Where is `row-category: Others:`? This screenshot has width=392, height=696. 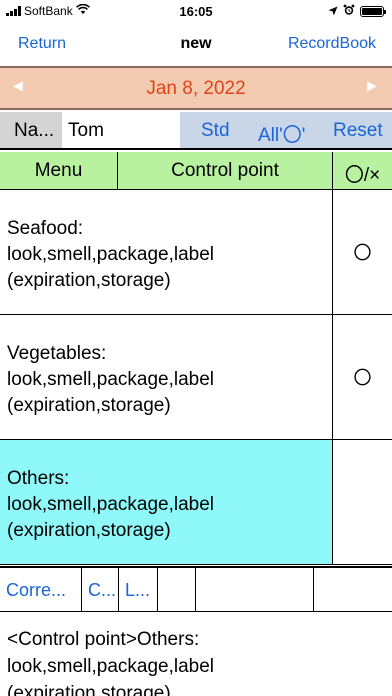
row-category: Others: is located at coordinates (38, 478).